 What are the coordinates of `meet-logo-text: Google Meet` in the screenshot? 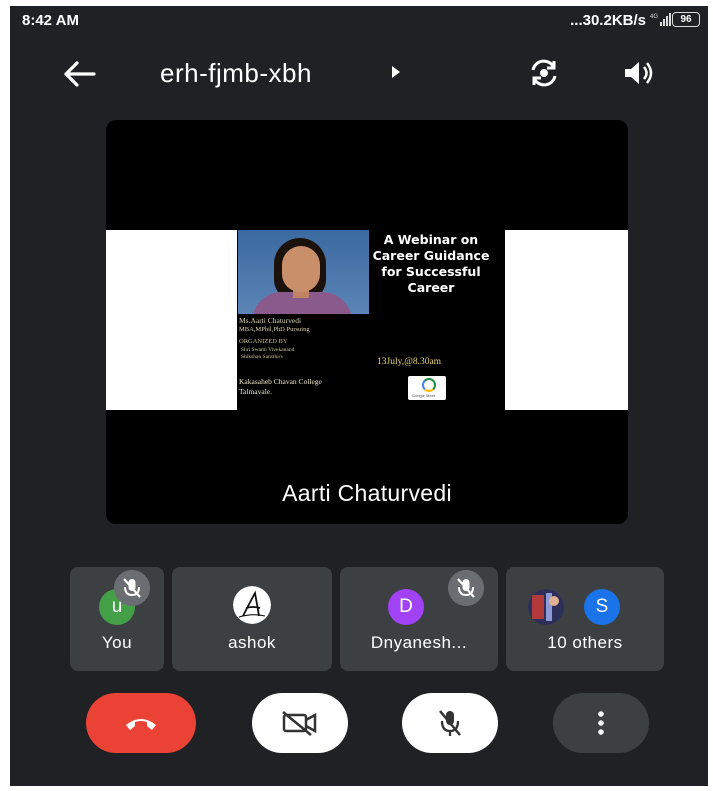 It's located at (423, 395).